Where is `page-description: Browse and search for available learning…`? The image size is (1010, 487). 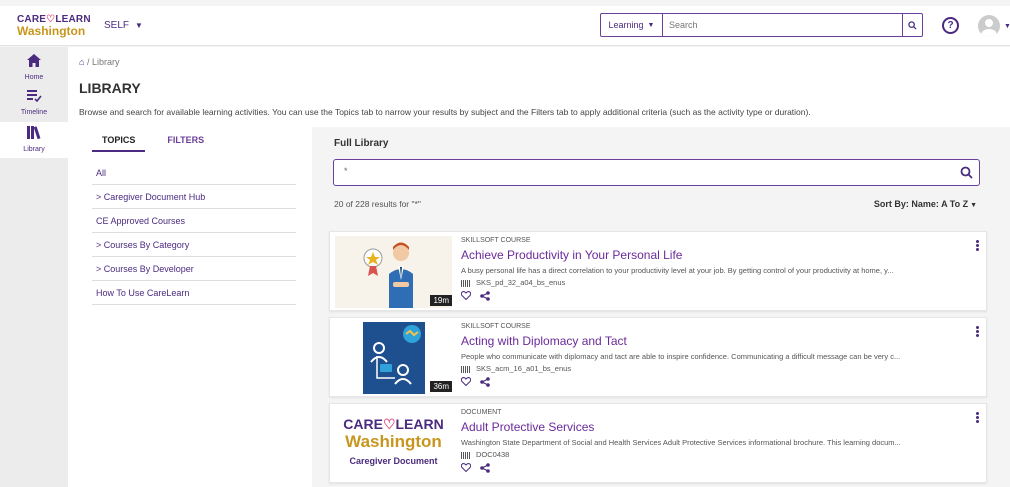
page-description: Browse and search for available learning… is located at coordinates (445, 112).